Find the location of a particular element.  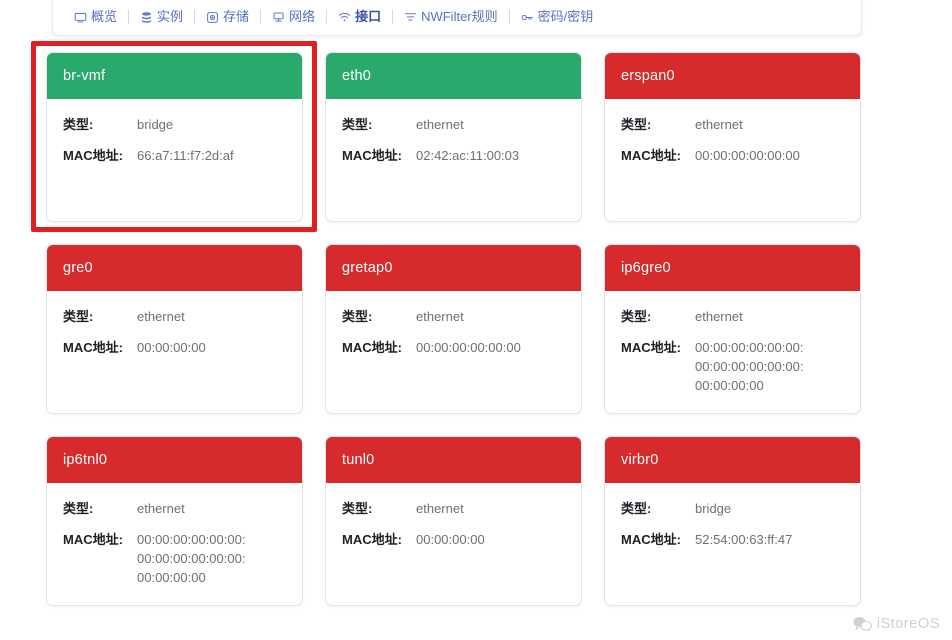

interface-name: br-vmf is located at coordinates (84, 76).